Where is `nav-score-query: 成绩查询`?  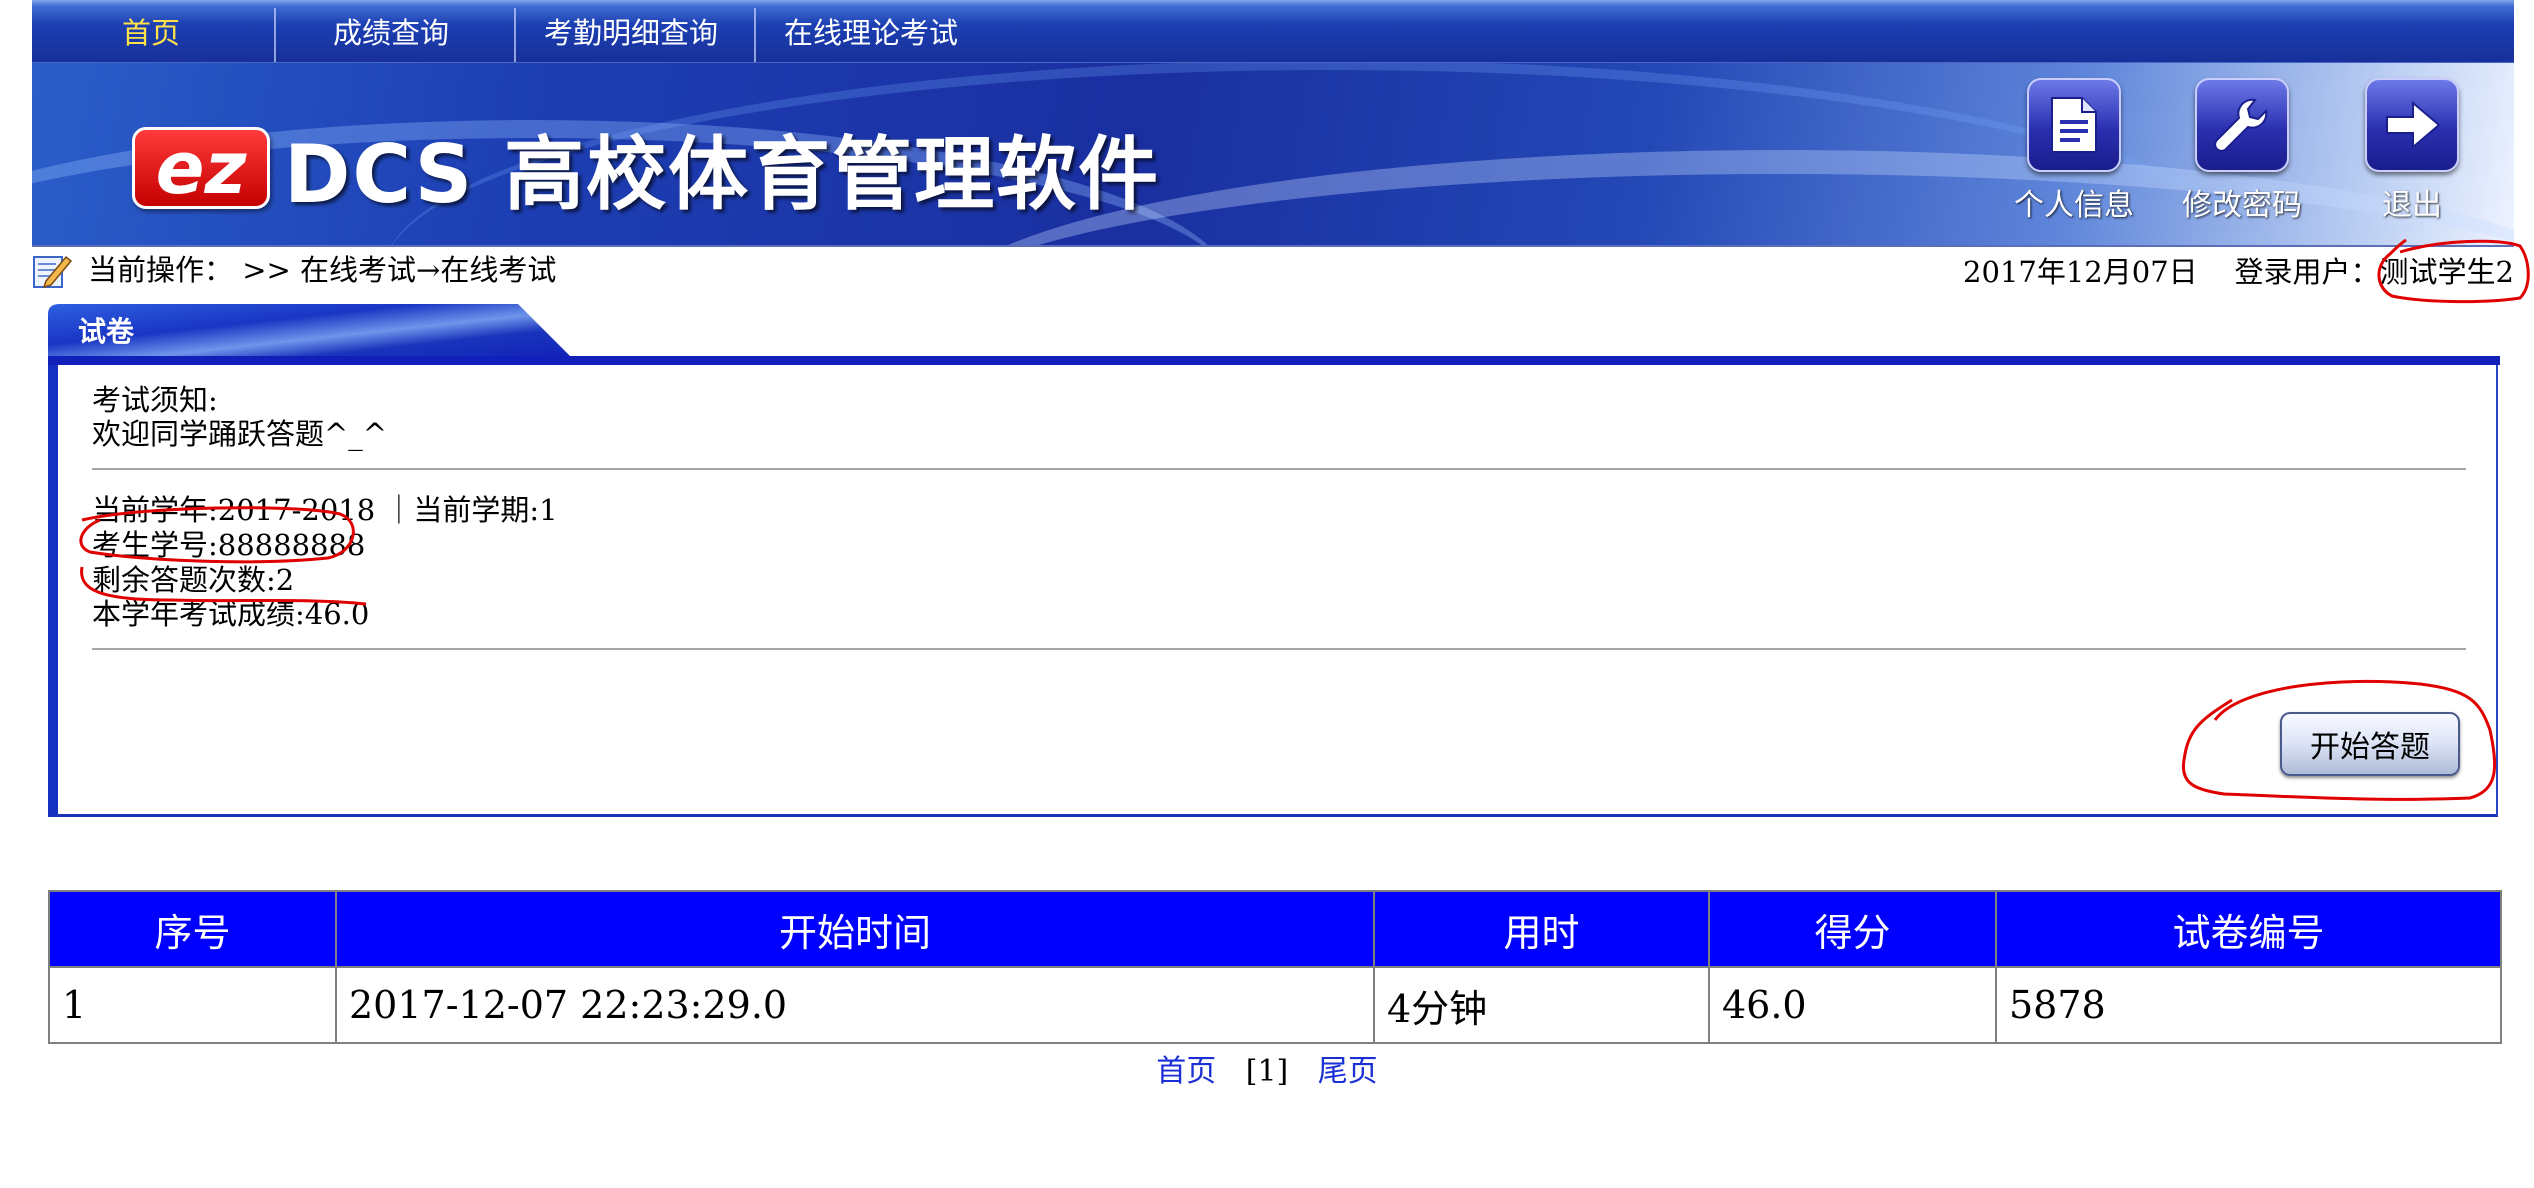 nav-score-query: 成绩查询 is located at coordinates (391, 31).